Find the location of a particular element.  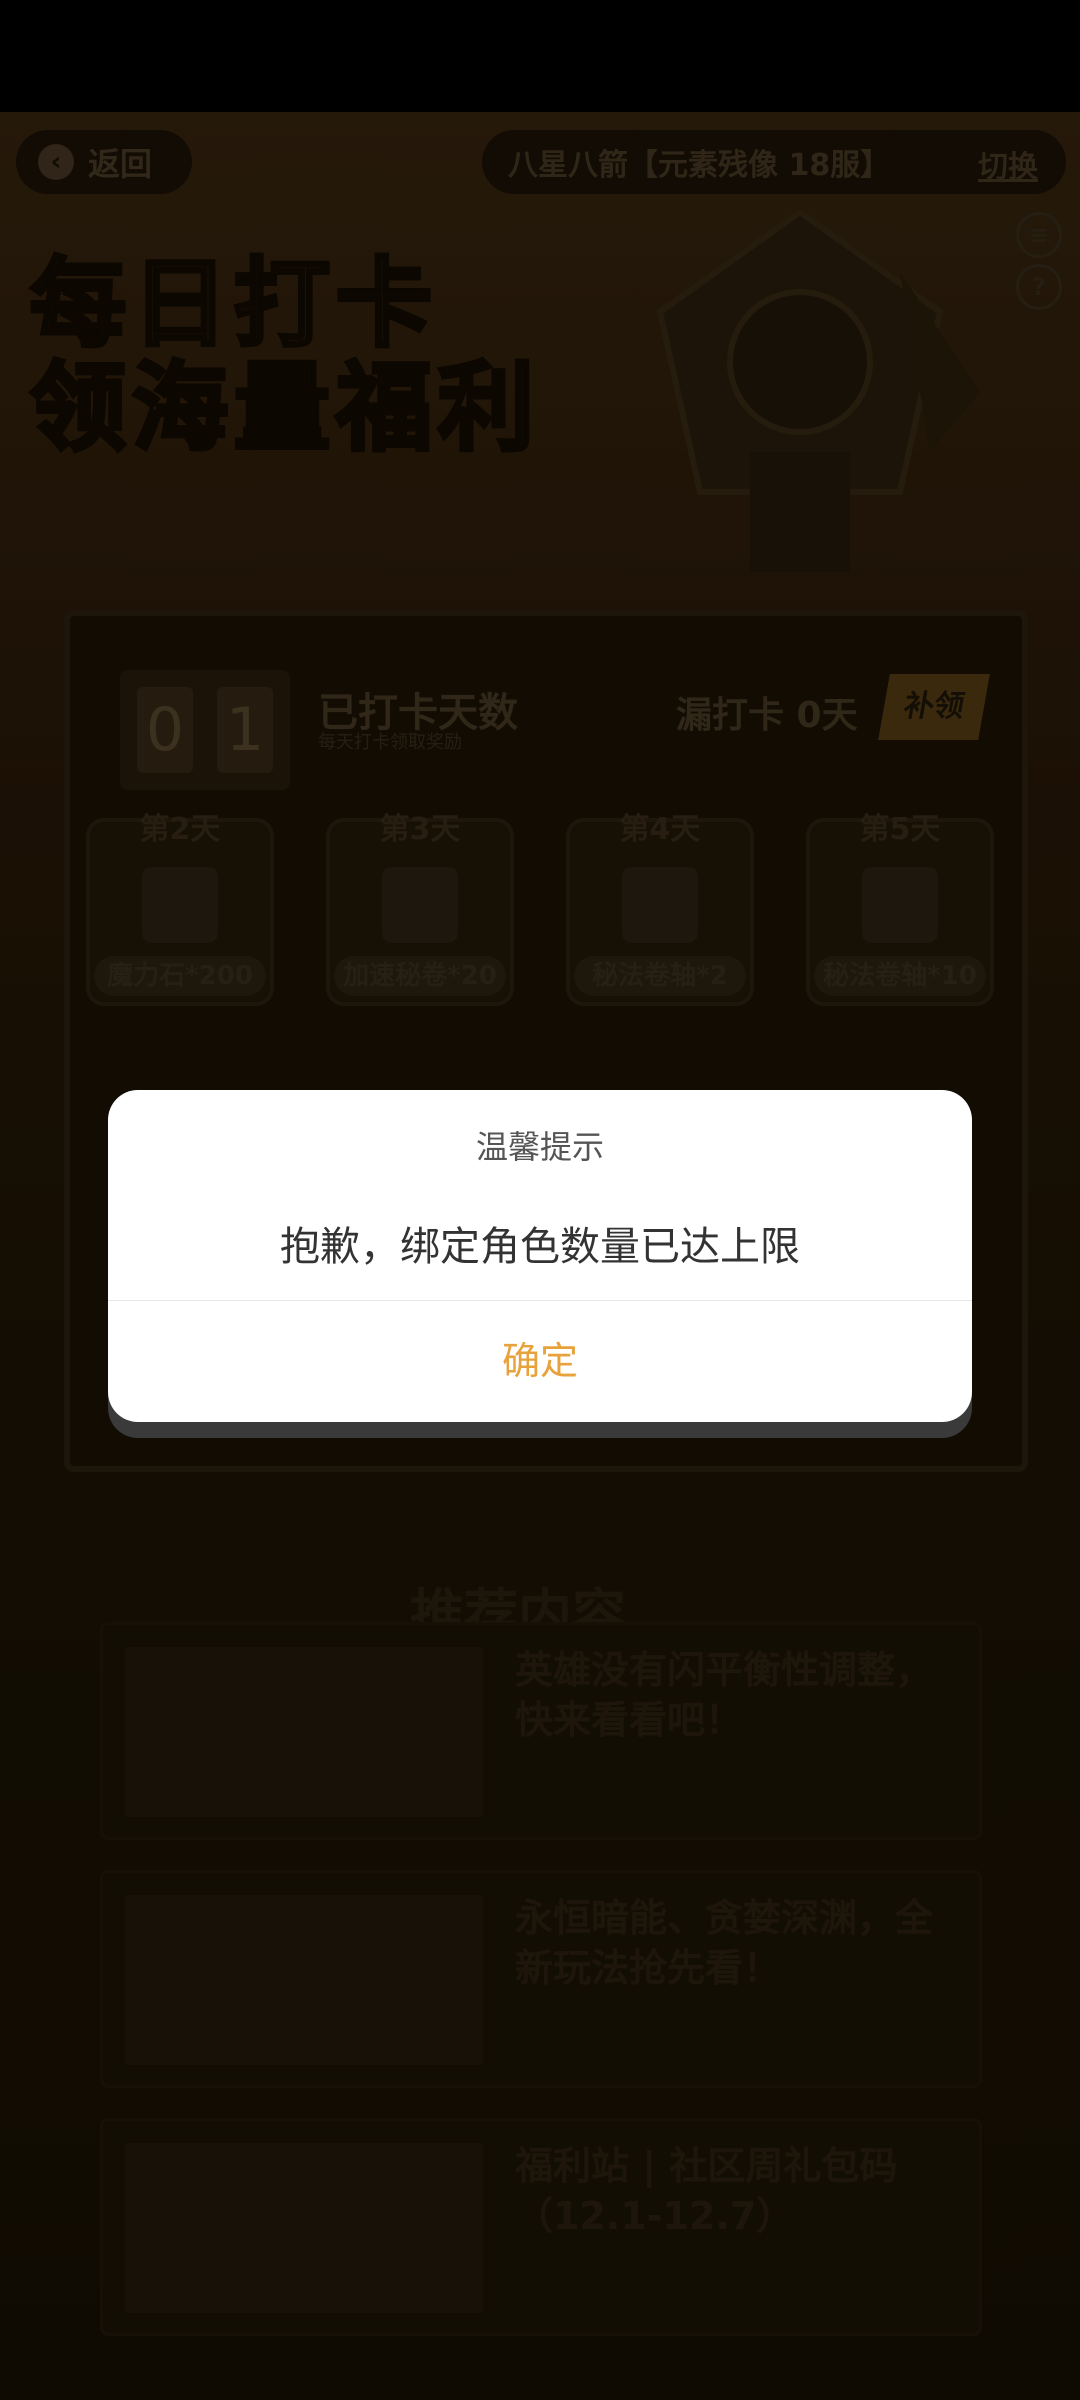

alert-dialog: 温馨提示 抱歉，绑定角色数量已达上限 确定 is located at coordinates (540, 1256).